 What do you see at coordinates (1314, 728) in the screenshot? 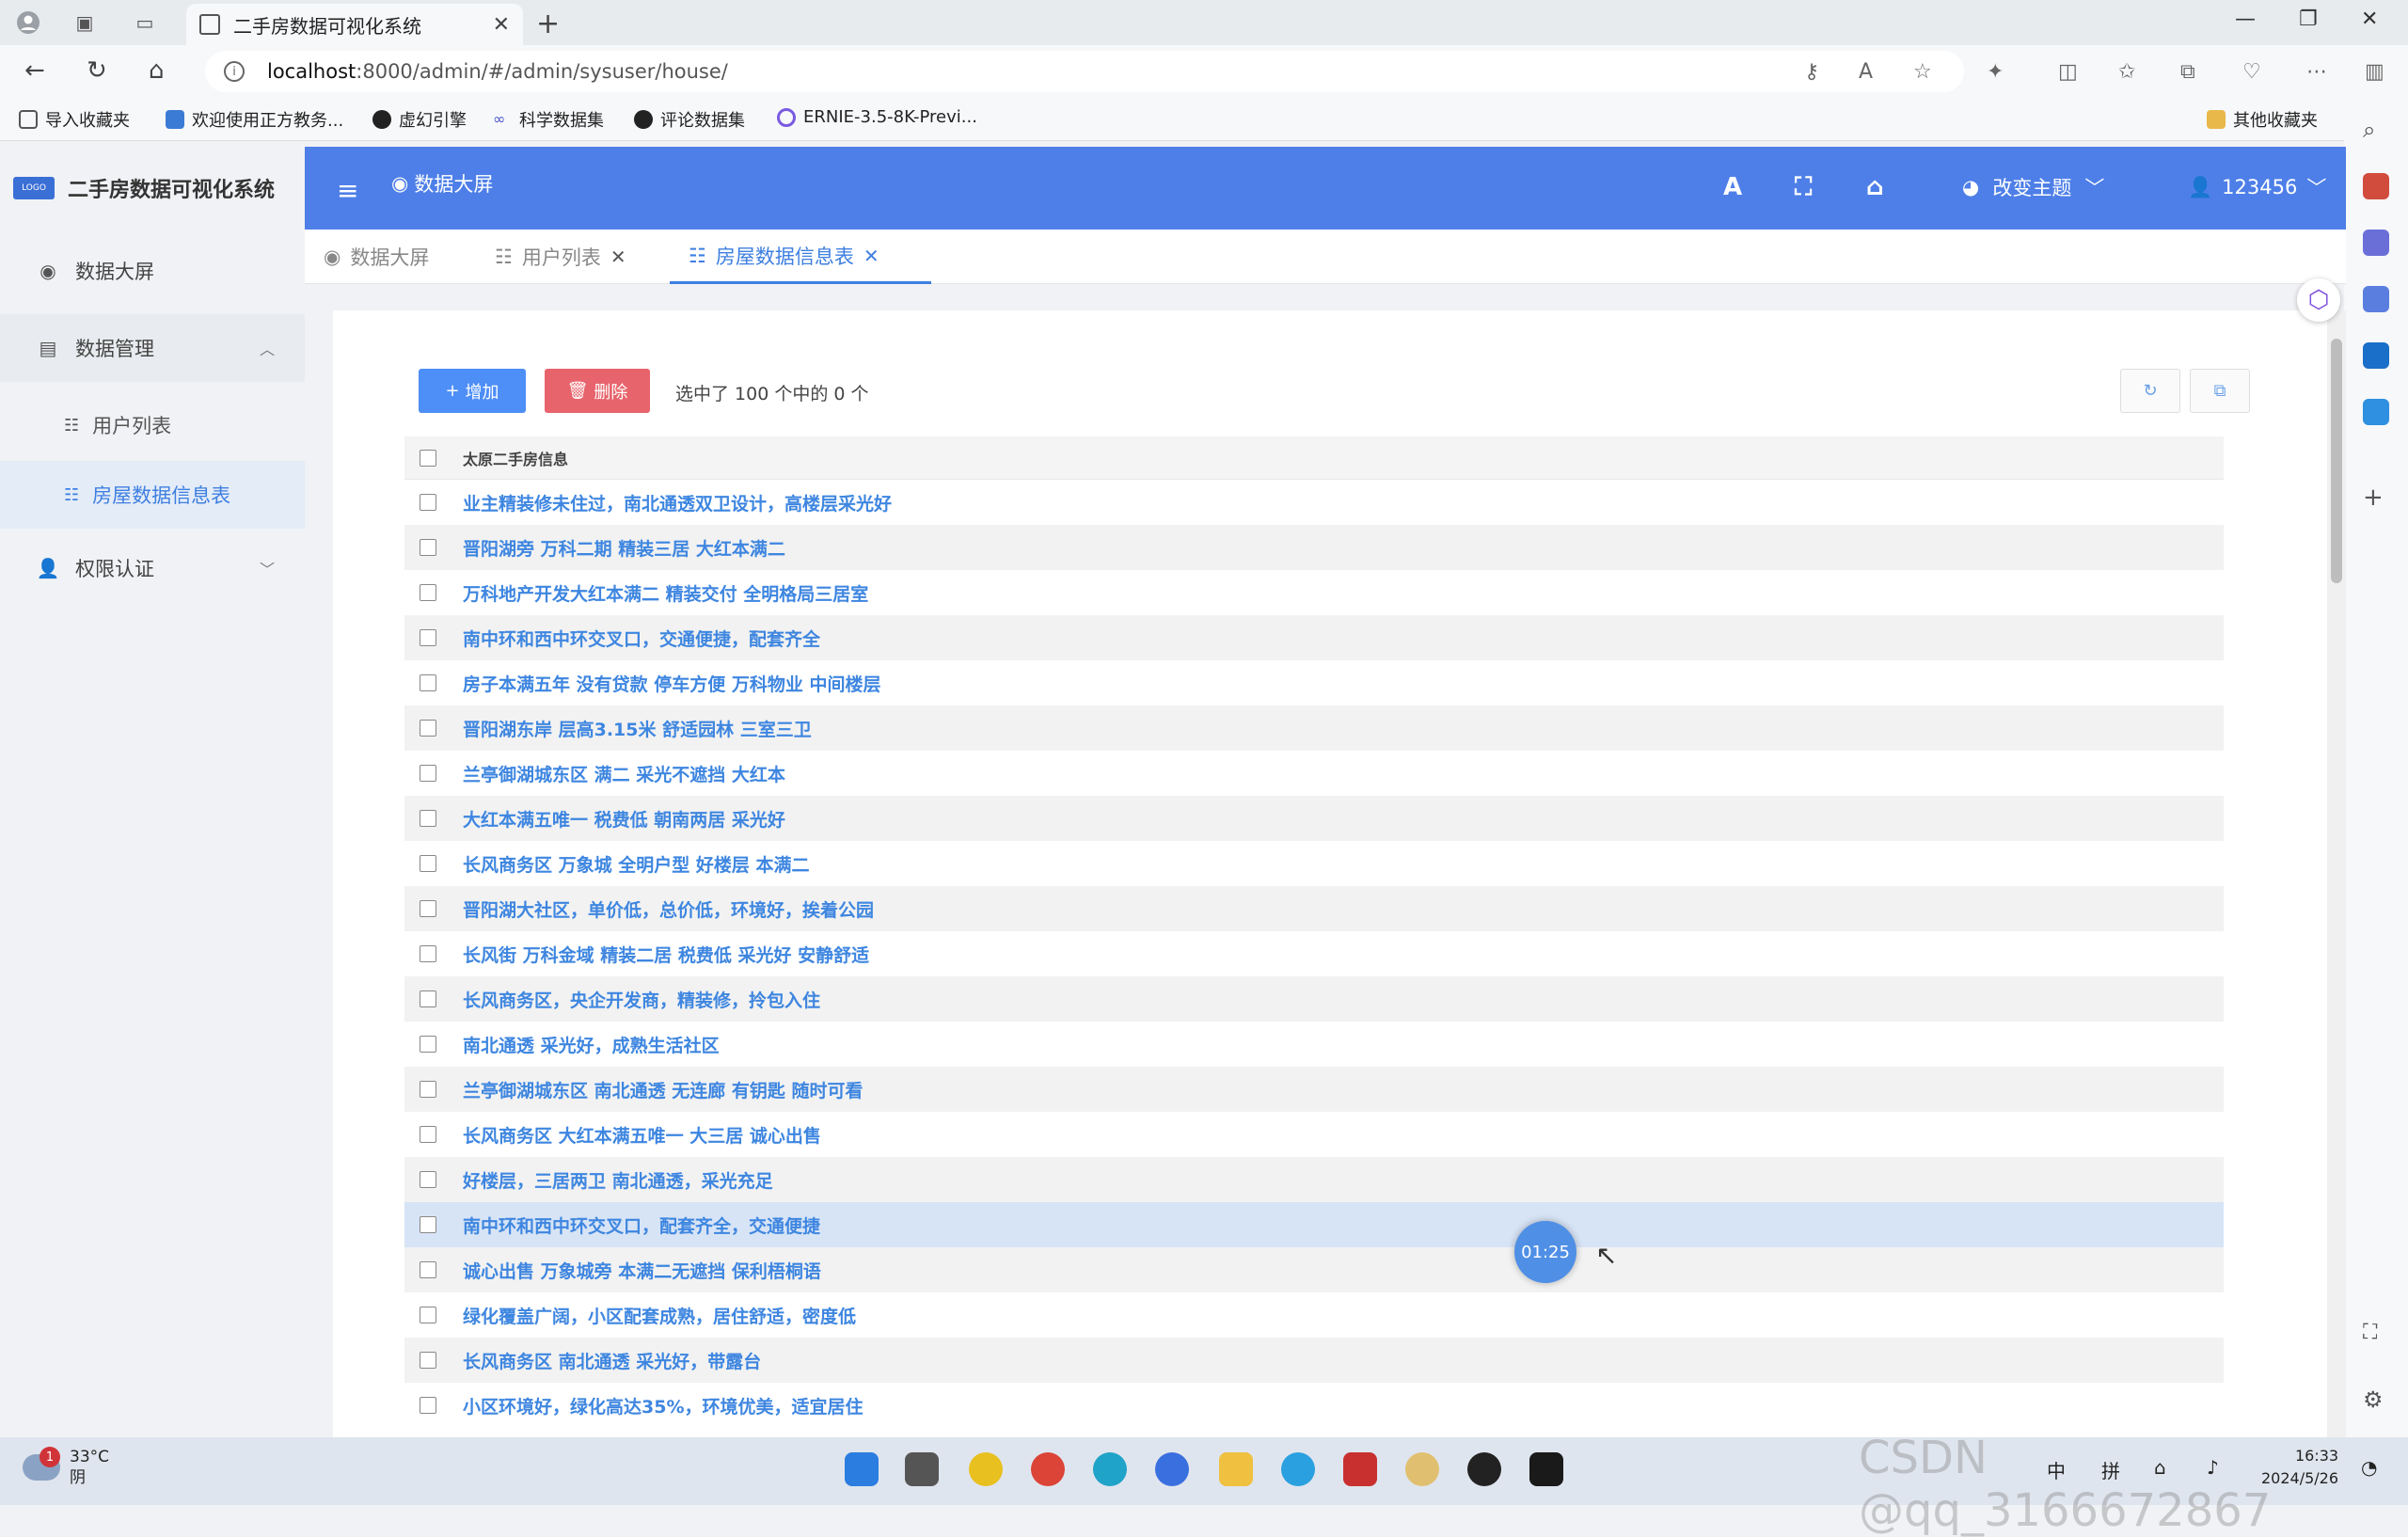
I see `table-row: 晋阳湖东岸 层高3.15米 舒适园林 三室三卫` at bounding box center [1314, 728].